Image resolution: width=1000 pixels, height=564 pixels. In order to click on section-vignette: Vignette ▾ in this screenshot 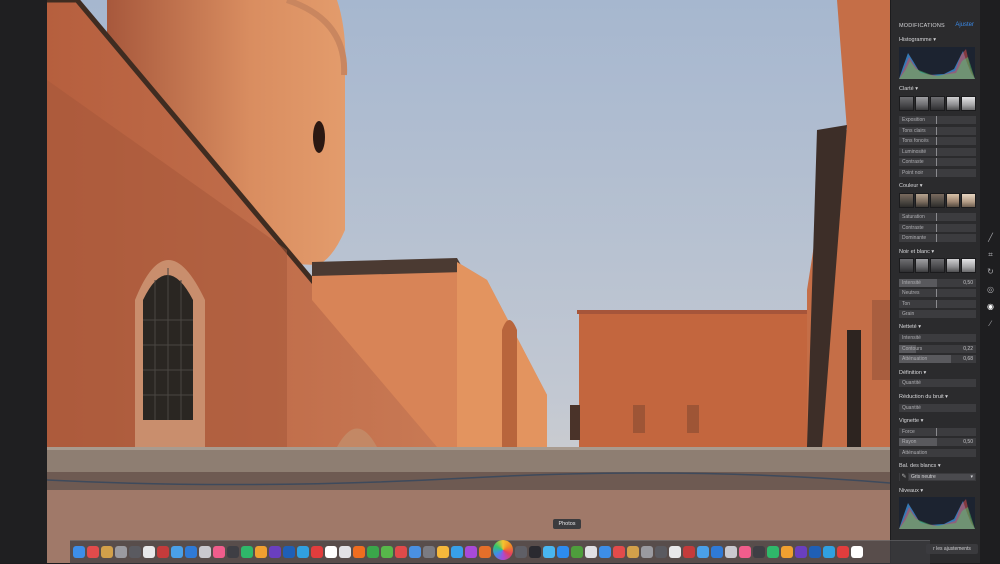, I will do `click(911, 421)`.